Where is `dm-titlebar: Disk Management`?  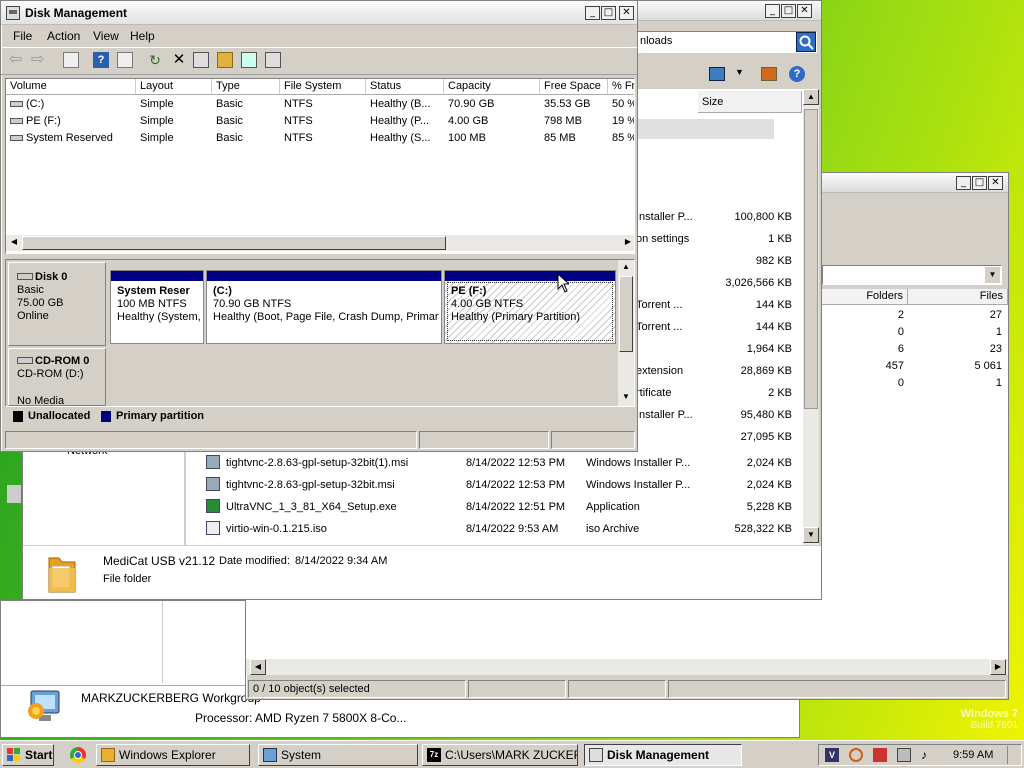
dm-titlebar: Disk Management is located at coordinates (319, 13).